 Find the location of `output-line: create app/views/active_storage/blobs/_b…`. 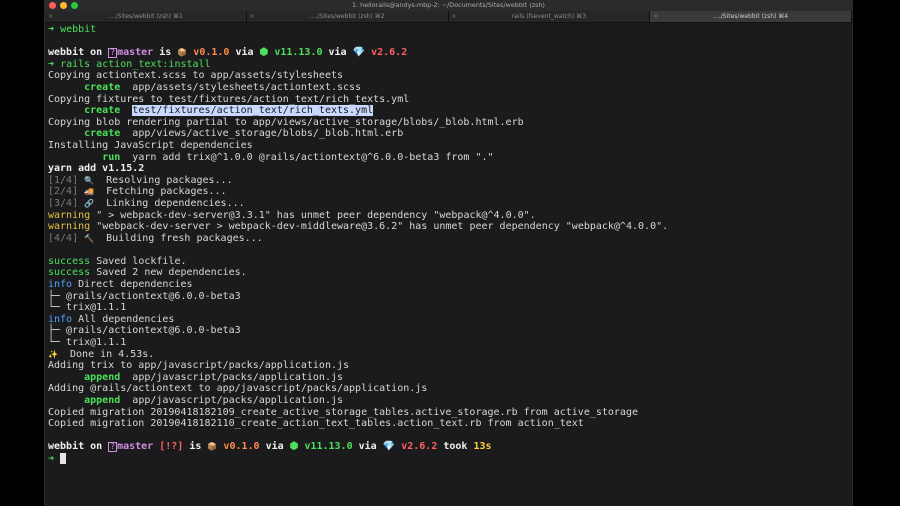

output-line: create app/views/active_storage/blobs/_b… is located at coordinates (447, 134).